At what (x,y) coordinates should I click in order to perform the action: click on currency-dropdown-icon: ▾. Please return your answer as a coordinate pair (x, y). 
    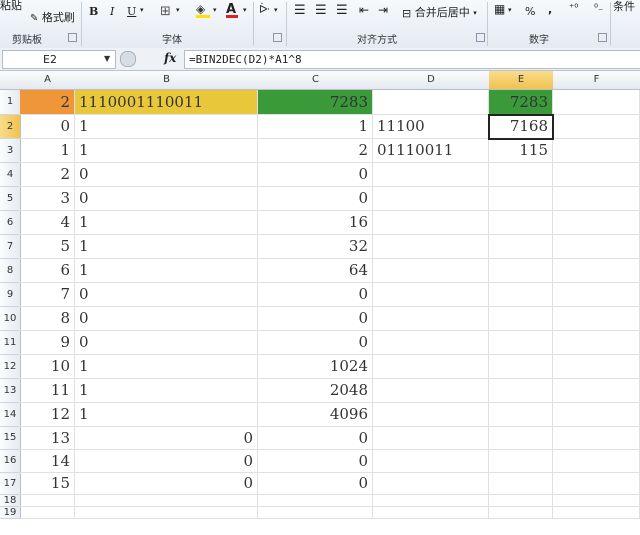
    Looking at the image, I should click on (510, 10).